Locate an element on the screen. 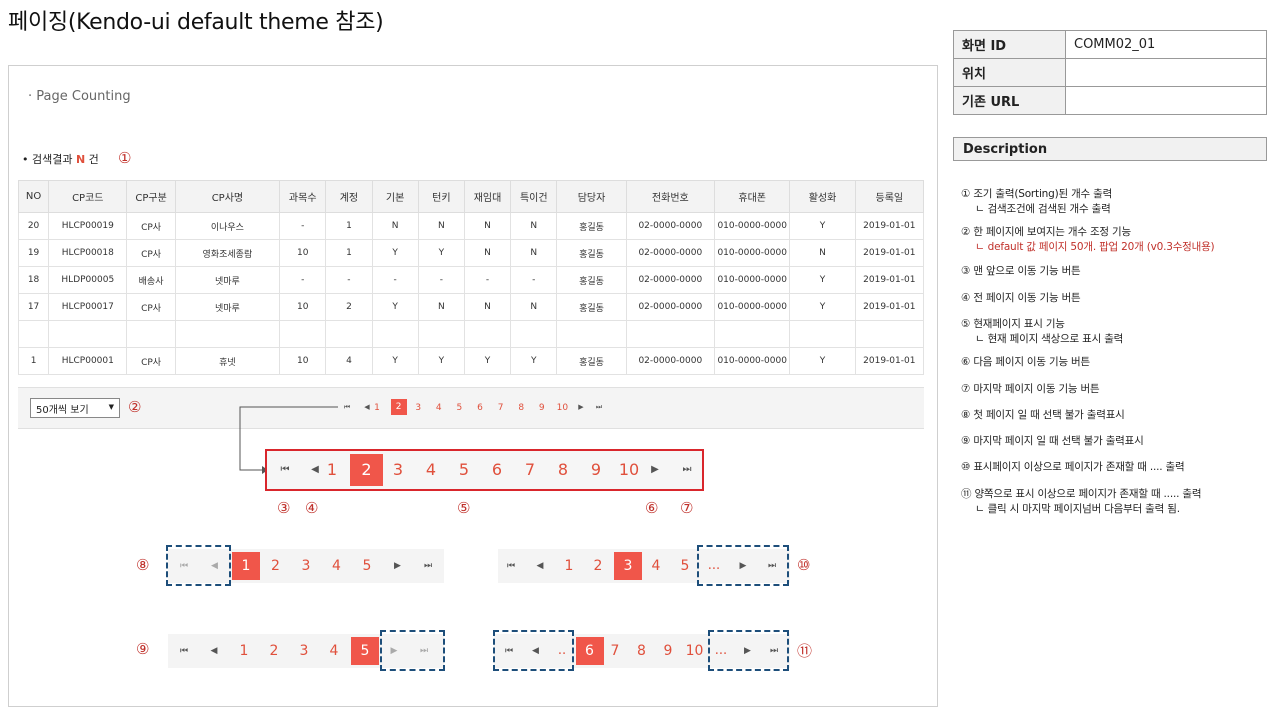  description-item: ⑧ 첫 페이지 일 때 선택 불가 출력표시 is located at coordinates (1043, 414).